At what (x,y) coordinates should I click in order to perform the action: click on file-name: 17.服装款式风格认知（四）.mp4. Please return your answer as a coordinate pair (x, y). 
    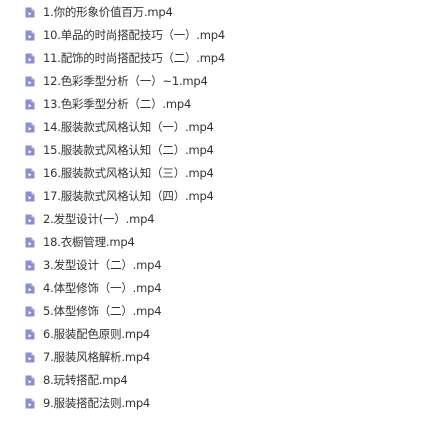
    Looking at the image, I should click on (128, 196).